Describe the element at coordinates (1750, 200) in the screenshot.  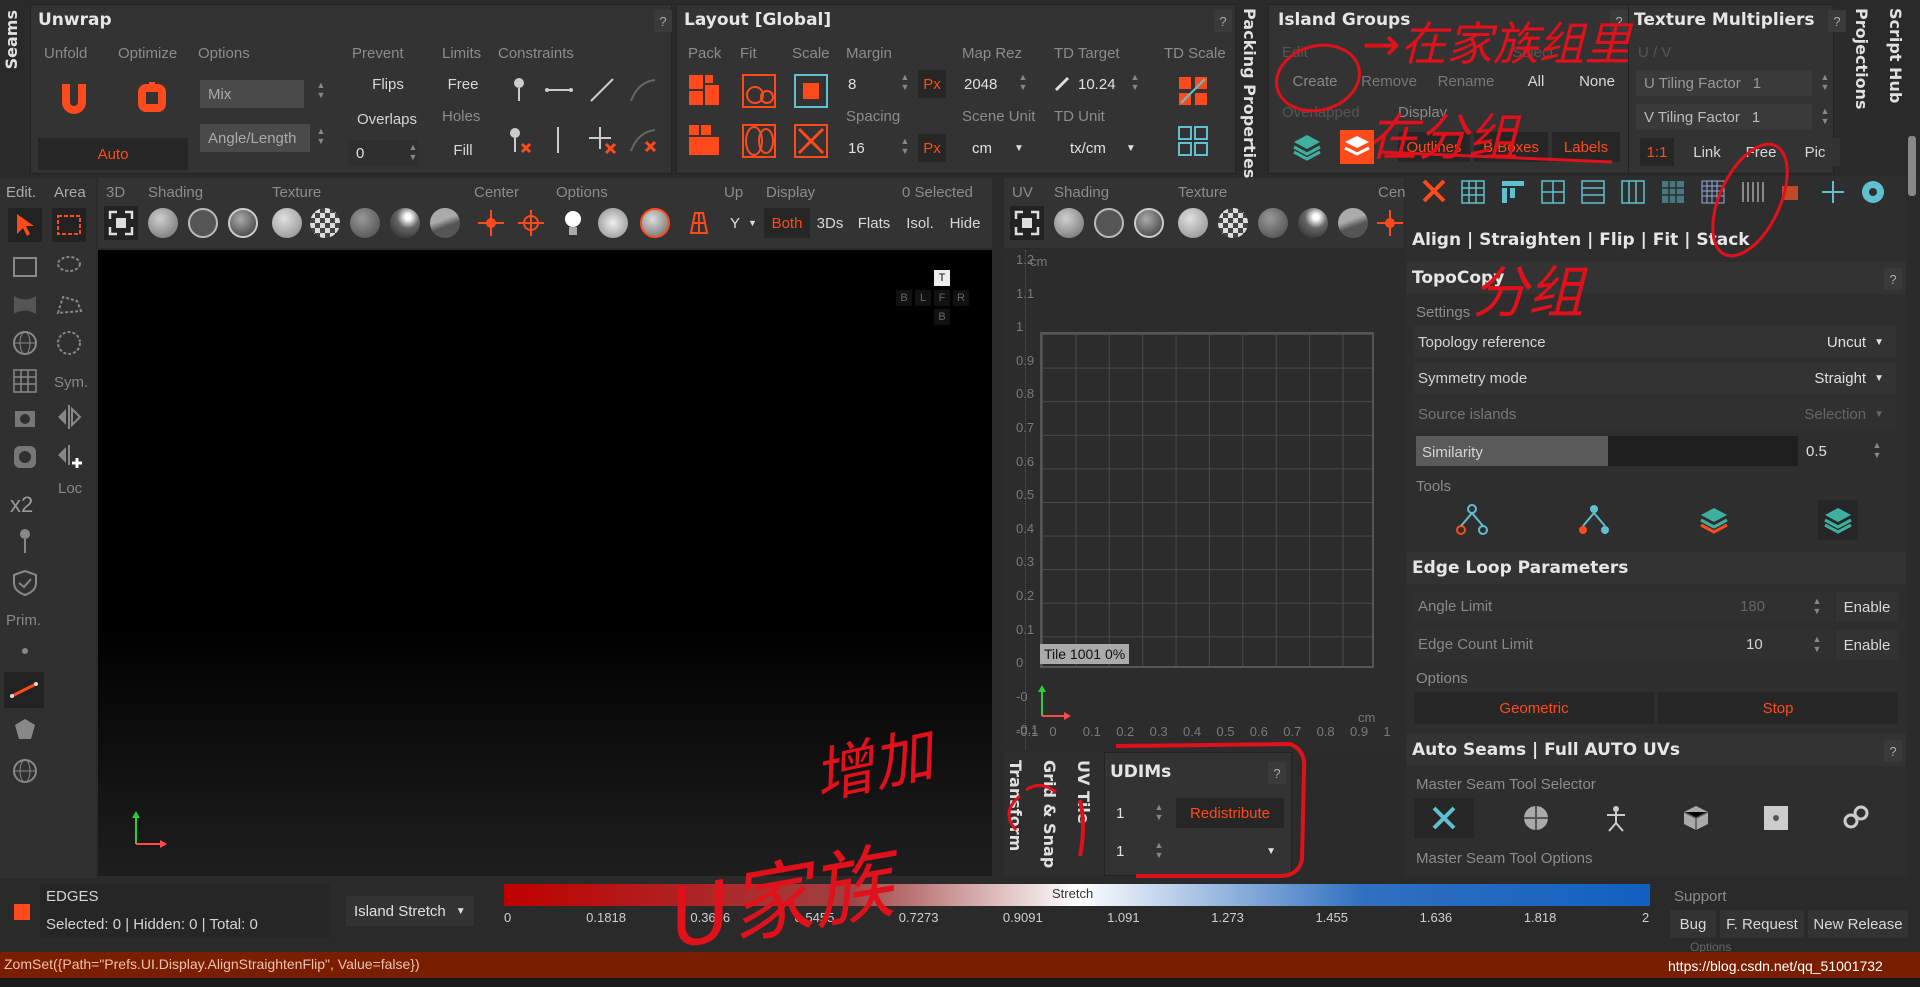
I see `annotation-circle-grouping` at that location.